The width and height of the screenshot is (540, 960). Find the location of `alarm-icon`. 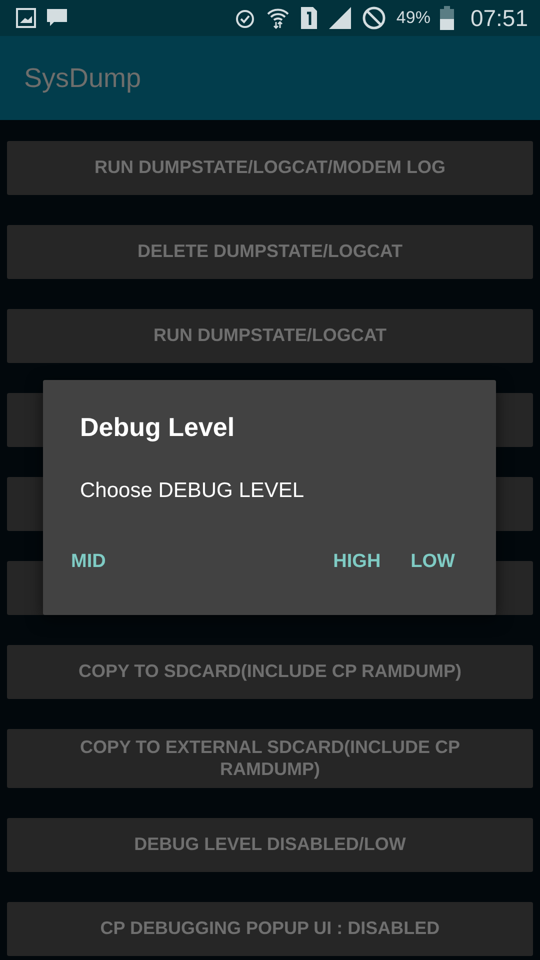

alarm-icon is located at coordinates (245, 18).